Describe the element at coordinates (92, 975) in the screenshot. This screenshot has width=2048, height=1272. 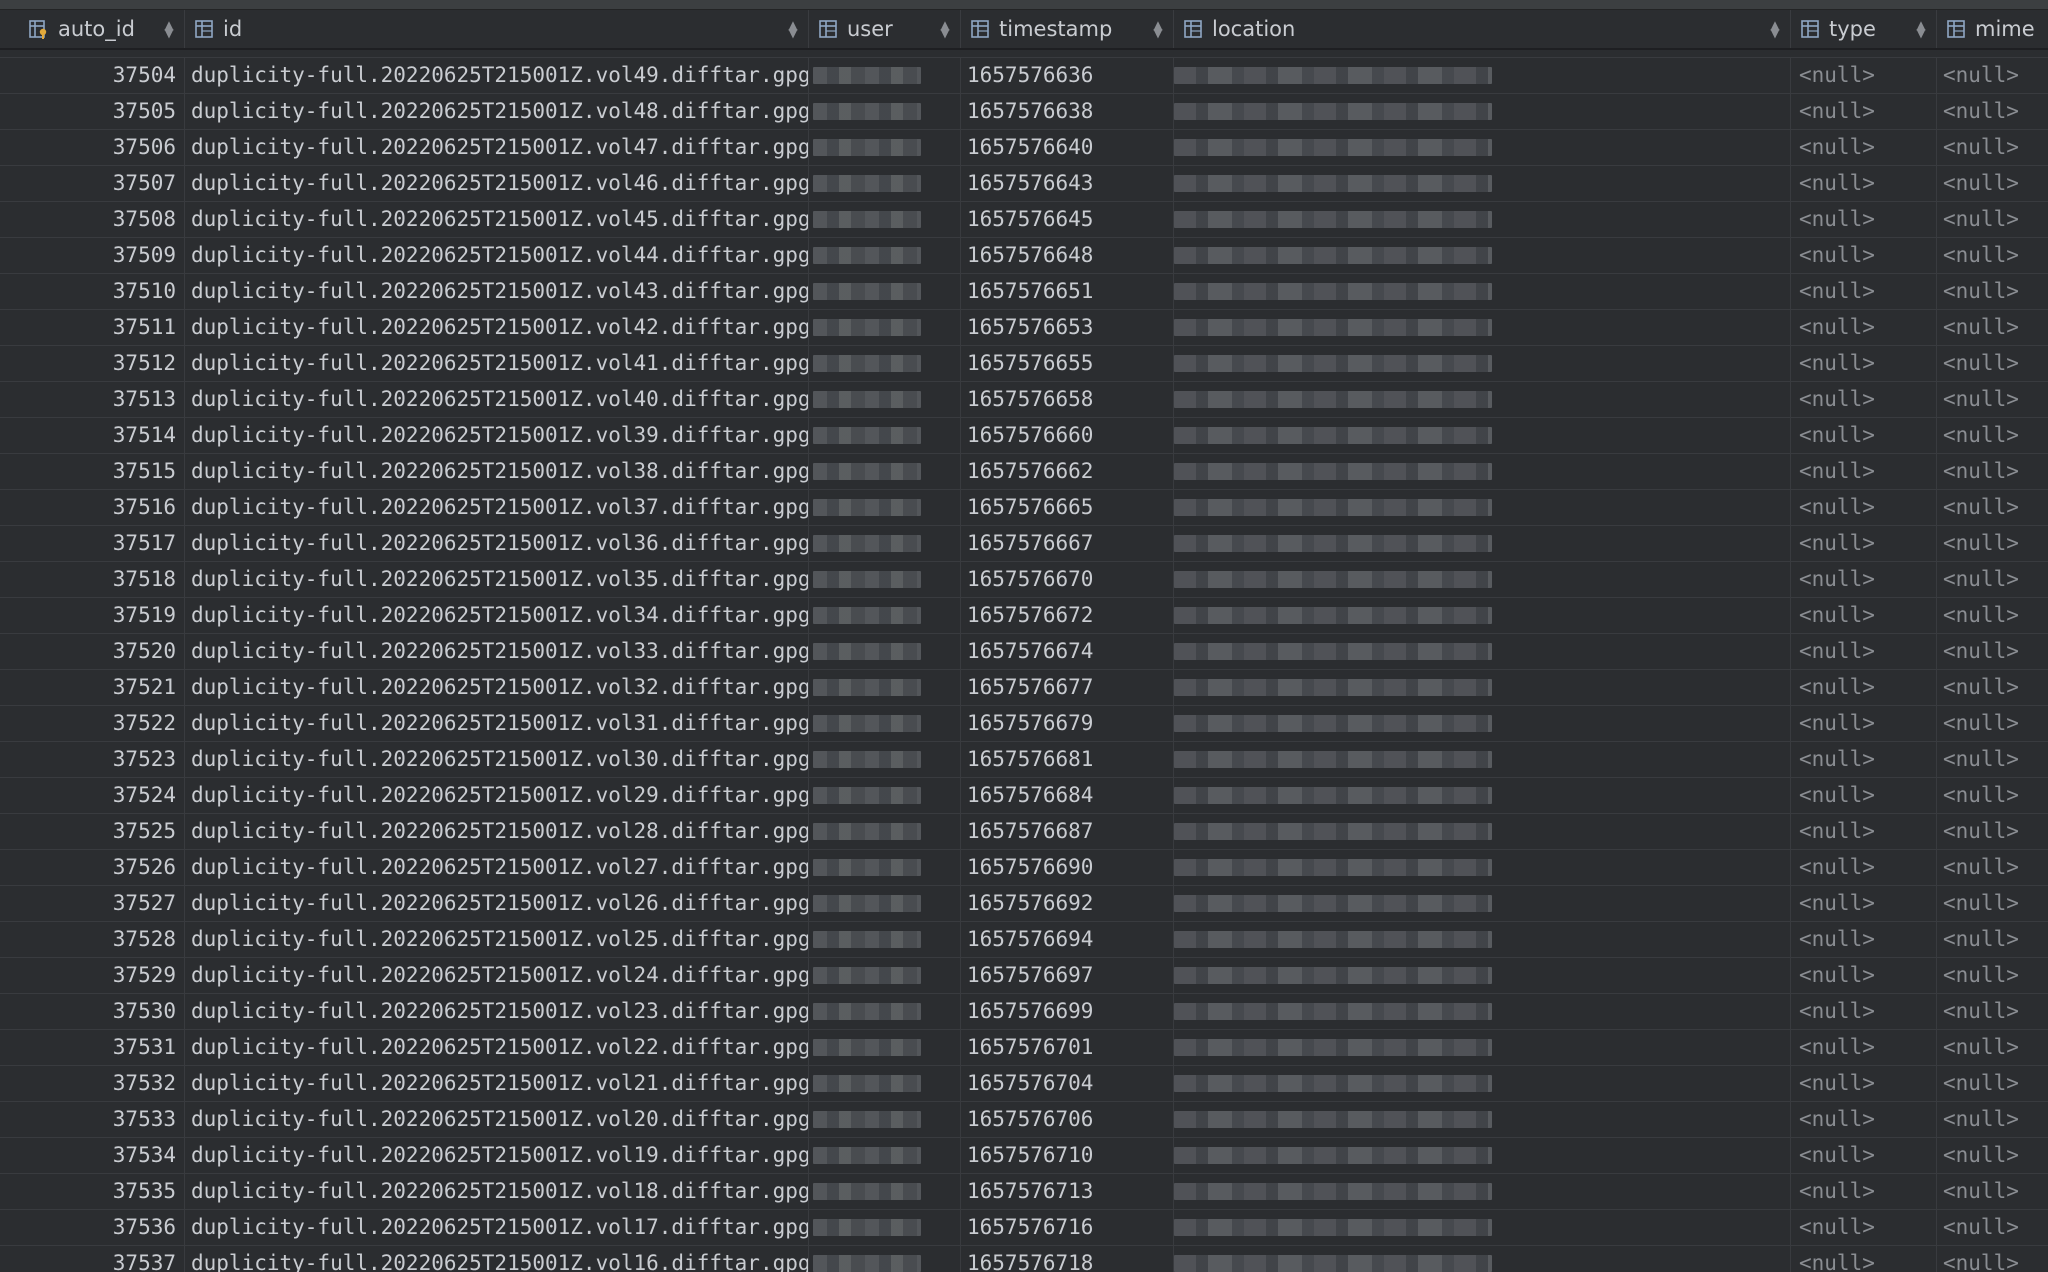
I see `cell-auto-id: 37529` at that location.